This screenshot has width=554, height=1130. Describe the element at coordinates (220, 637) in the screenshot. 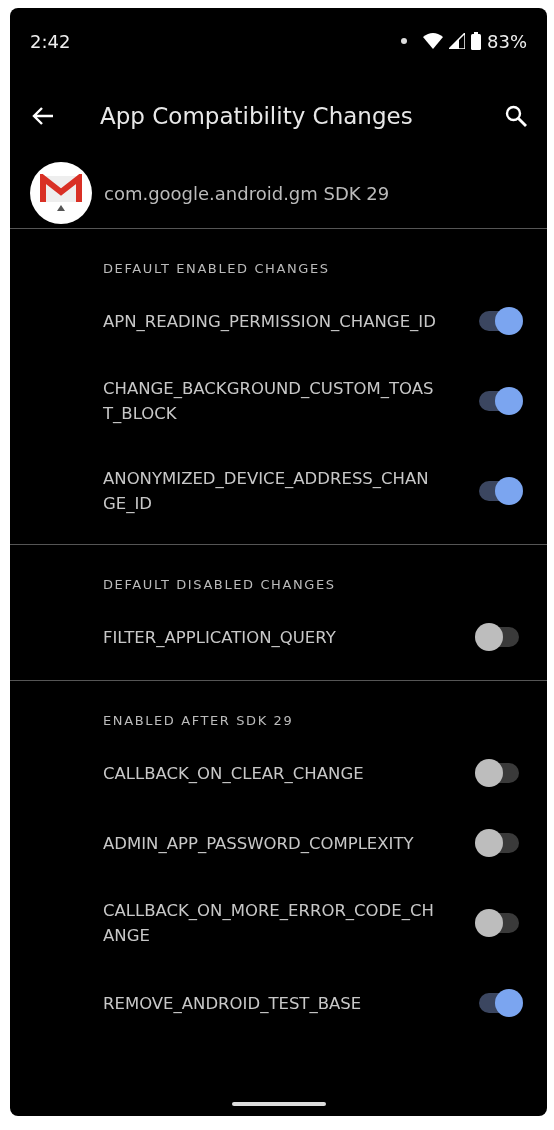

I see `change-label: FILTER_APPLICATION_QUERY` at that location.